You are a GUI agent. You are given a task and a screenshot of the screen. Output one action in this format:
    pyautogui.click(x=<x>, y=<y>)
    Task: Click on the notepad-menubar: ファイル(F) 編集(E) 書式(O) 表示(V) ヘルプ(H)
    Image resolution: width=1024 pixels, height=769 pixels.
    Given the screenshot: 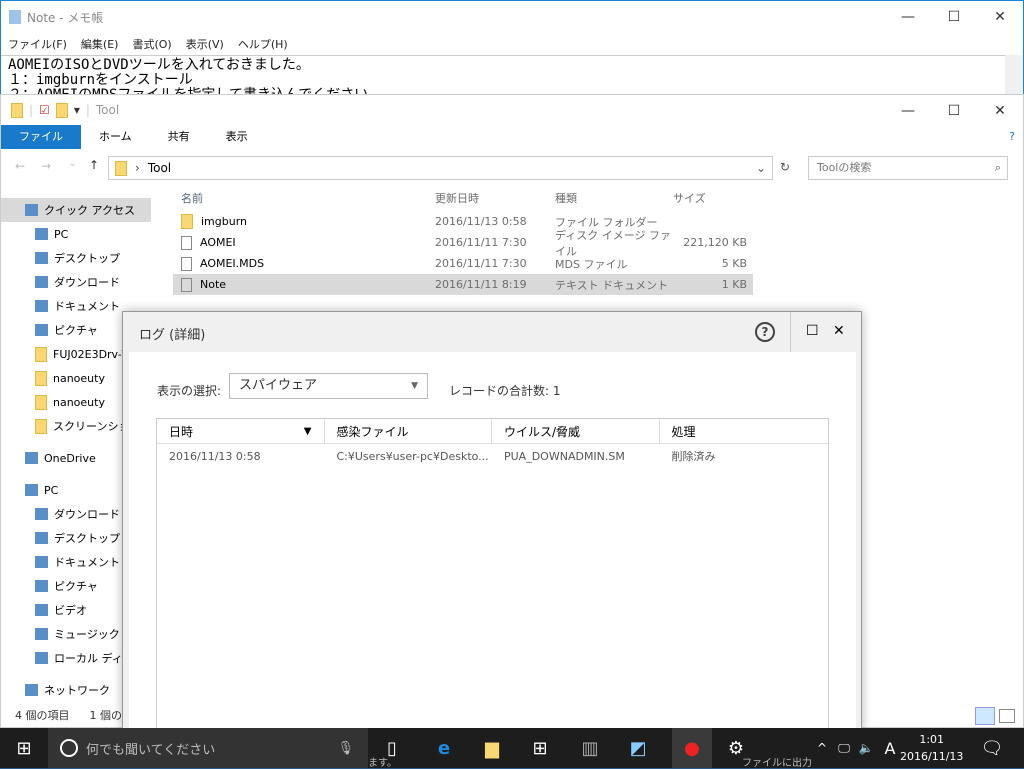 What is the action you would take?
    pyautogui.click(x=144, y=44)
    